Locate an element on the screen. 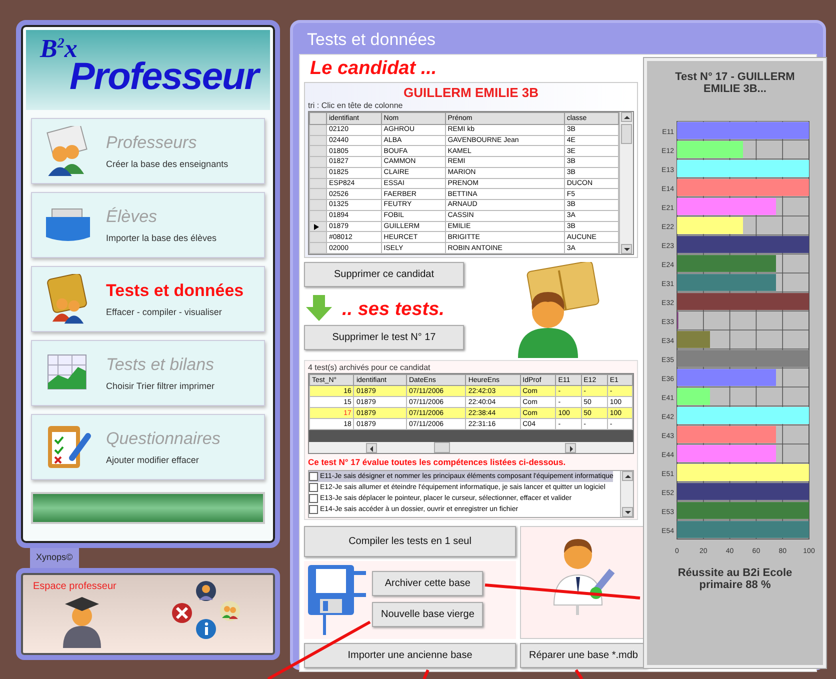 This screenshot has width=836, height=679. menu-item: Tests et données Effacer - compiler - visualiser is located at coordinates (148, 299).